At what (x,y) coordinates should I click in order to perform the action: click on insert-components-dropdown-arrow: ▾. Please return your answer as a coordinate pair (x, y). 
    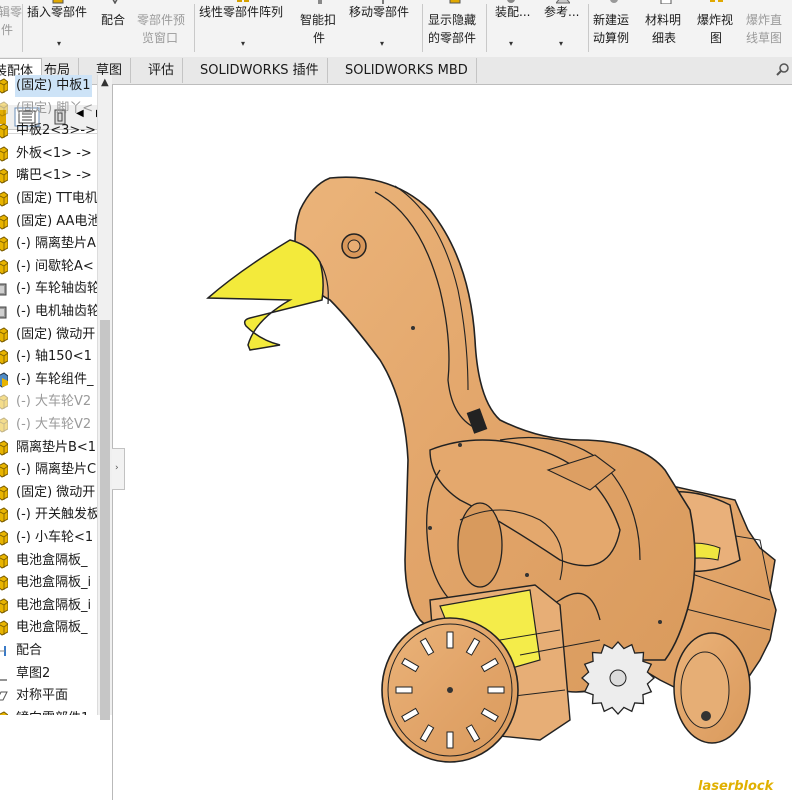
    Looking at the image, I should click on (59, 43).